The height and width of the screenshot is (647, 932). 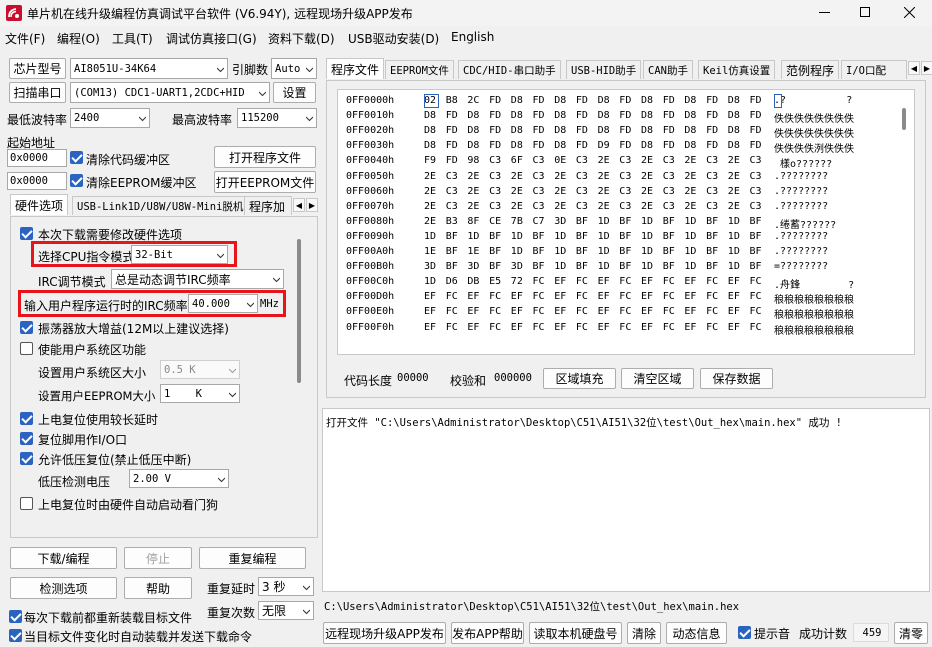 What do you see at coordinates (37, 181) in the screenshot?
I see `eeprom-address-input: 0x0000` at bounding box center [37, 181].